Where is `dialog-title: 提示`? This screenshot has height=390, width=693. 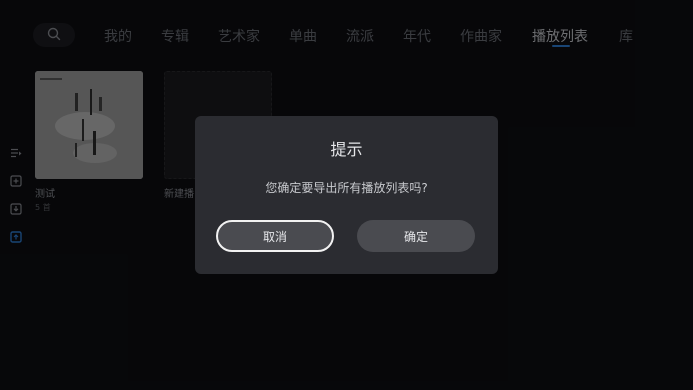
dialog-title: 提示 is located at coordinates (346, 149).